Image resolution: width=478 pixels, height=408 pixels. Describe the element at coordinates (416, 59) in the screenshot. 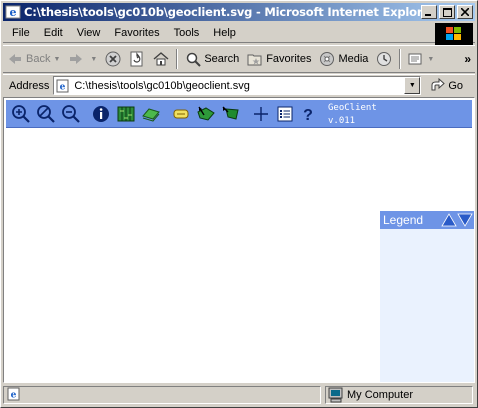

I see `mail-icon` at that location.